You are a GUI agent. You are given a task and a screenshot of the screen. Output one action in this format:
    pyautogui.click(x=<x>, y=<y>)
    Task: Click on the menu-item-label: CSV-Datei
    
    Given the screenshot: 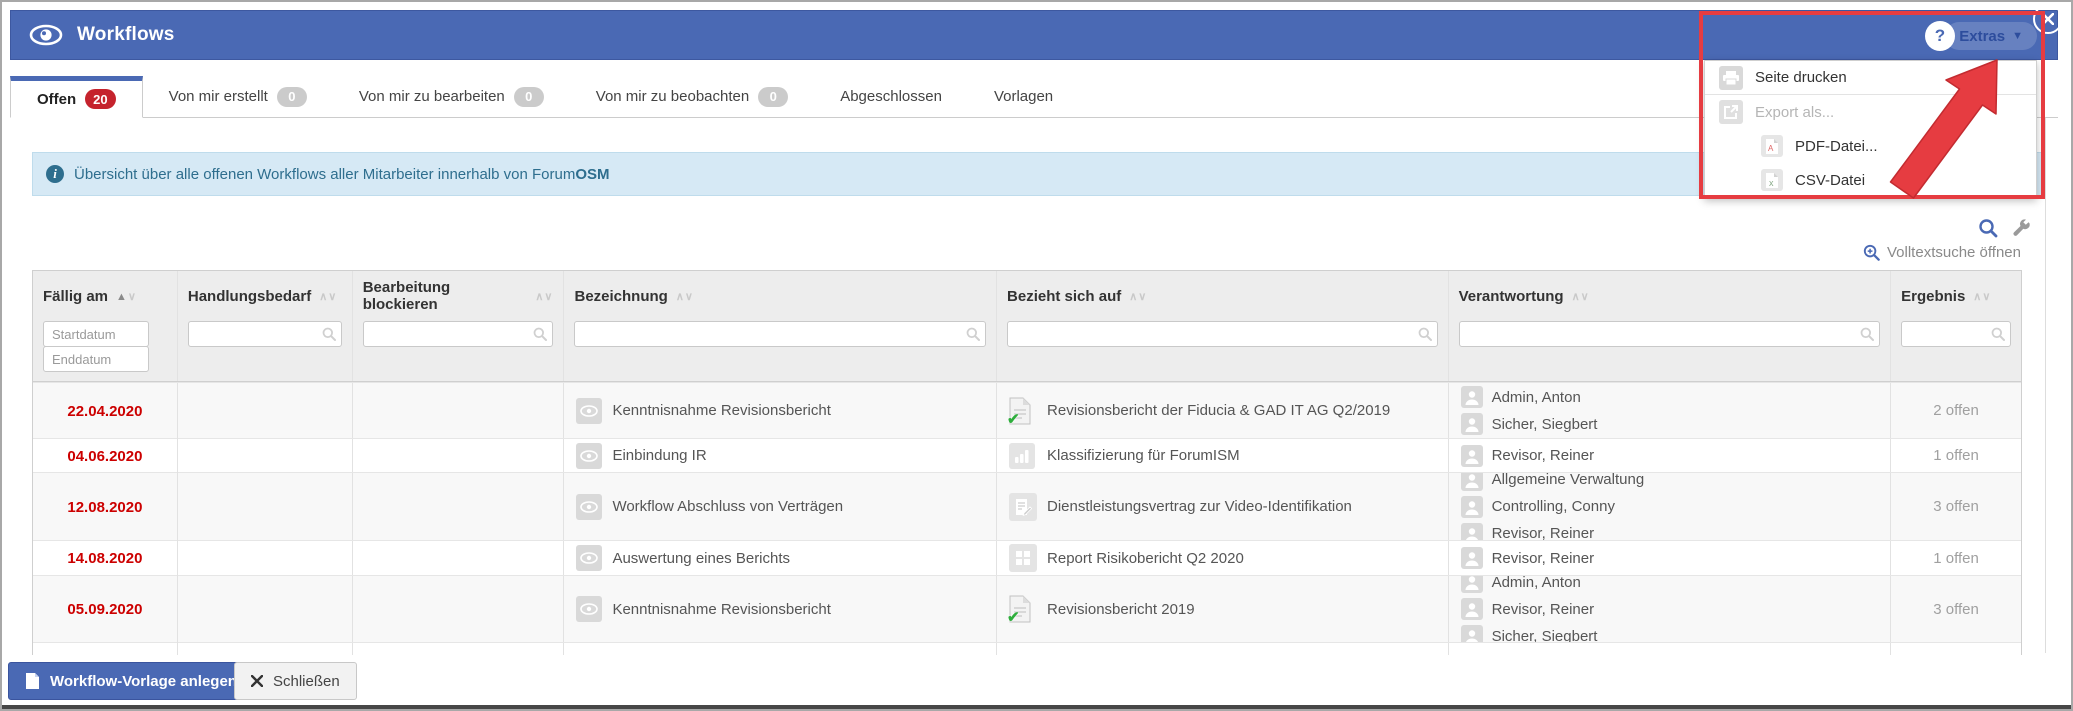 What is the action you would take?
    pyautogui.click(x=1830, y=180)
    